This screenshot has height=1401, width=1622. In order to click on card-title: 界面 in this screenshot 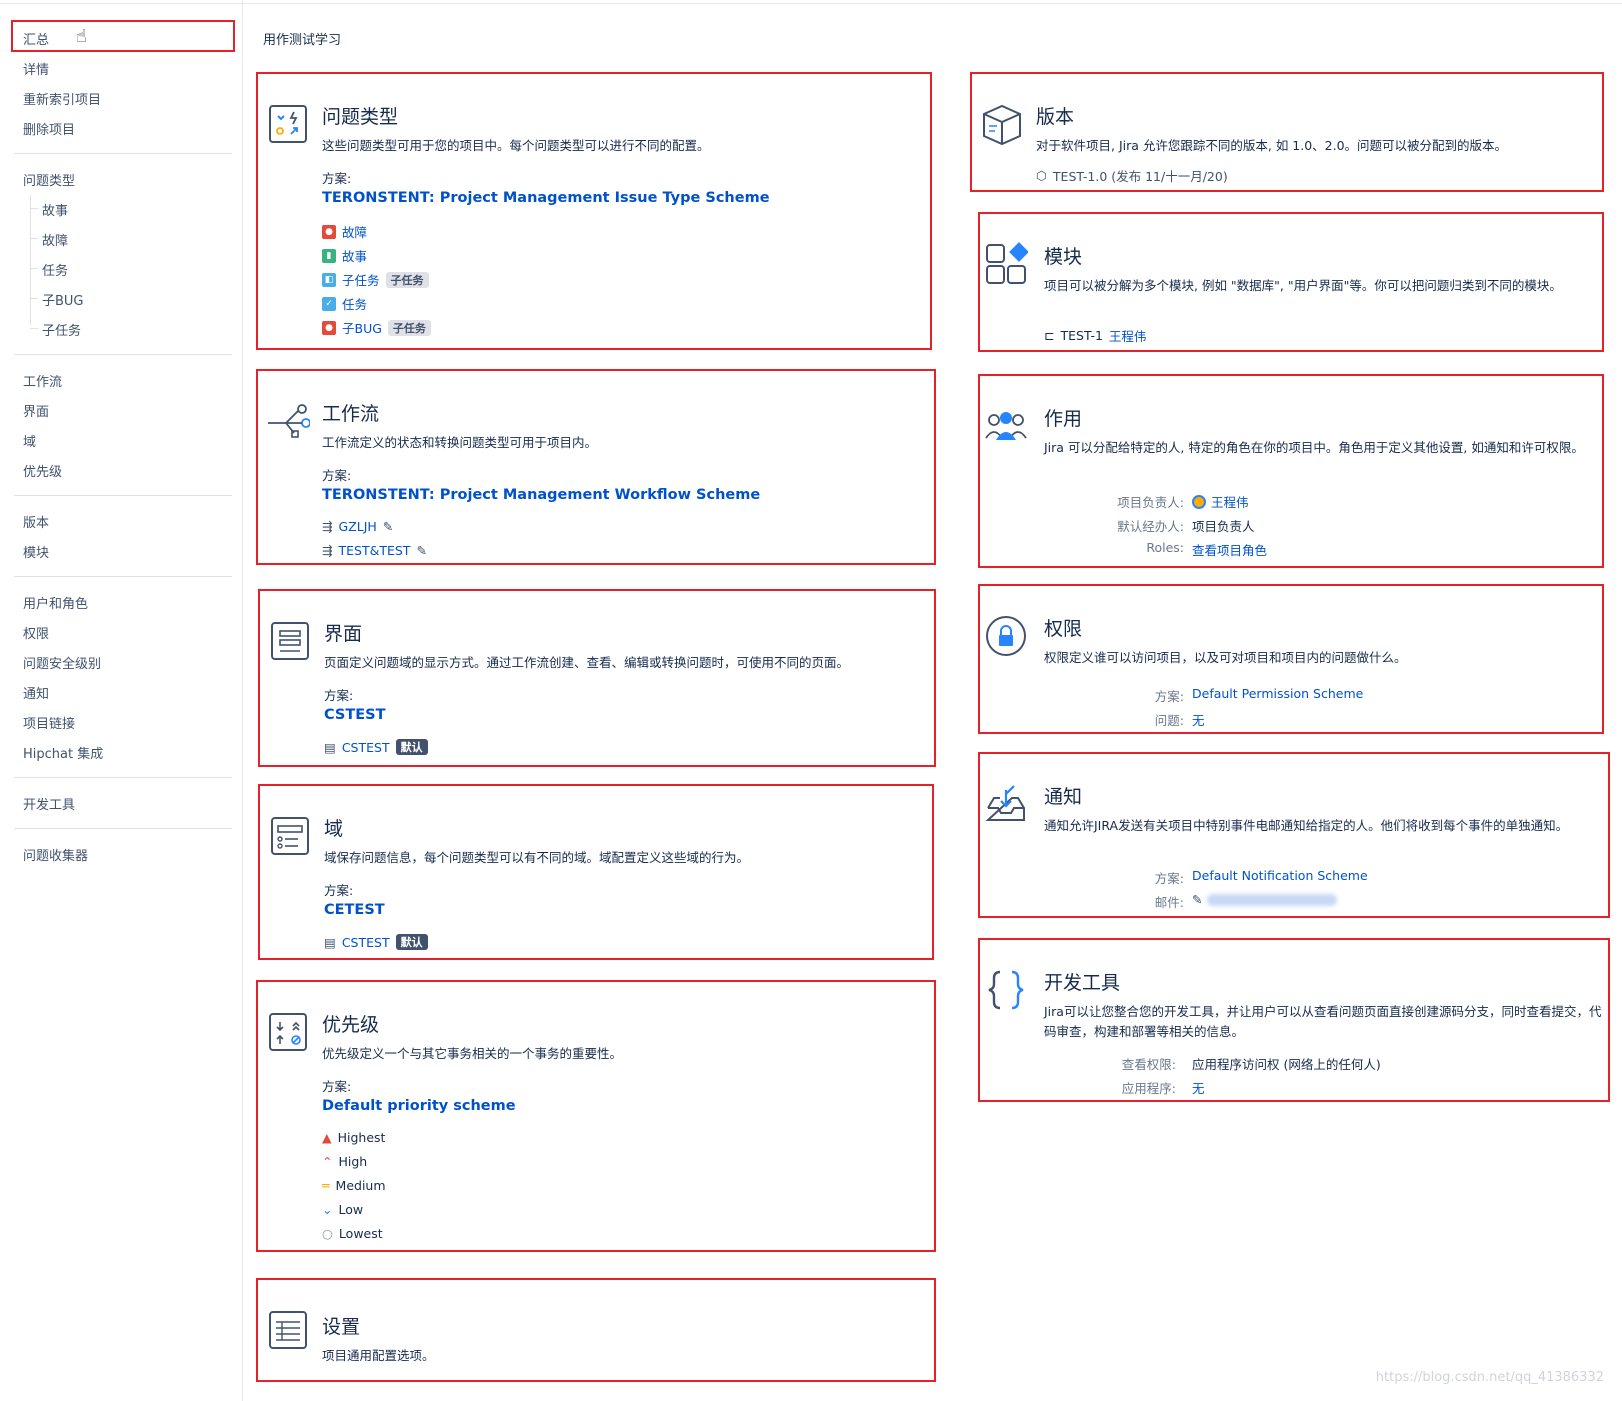, I will do `click(343, 632)`.